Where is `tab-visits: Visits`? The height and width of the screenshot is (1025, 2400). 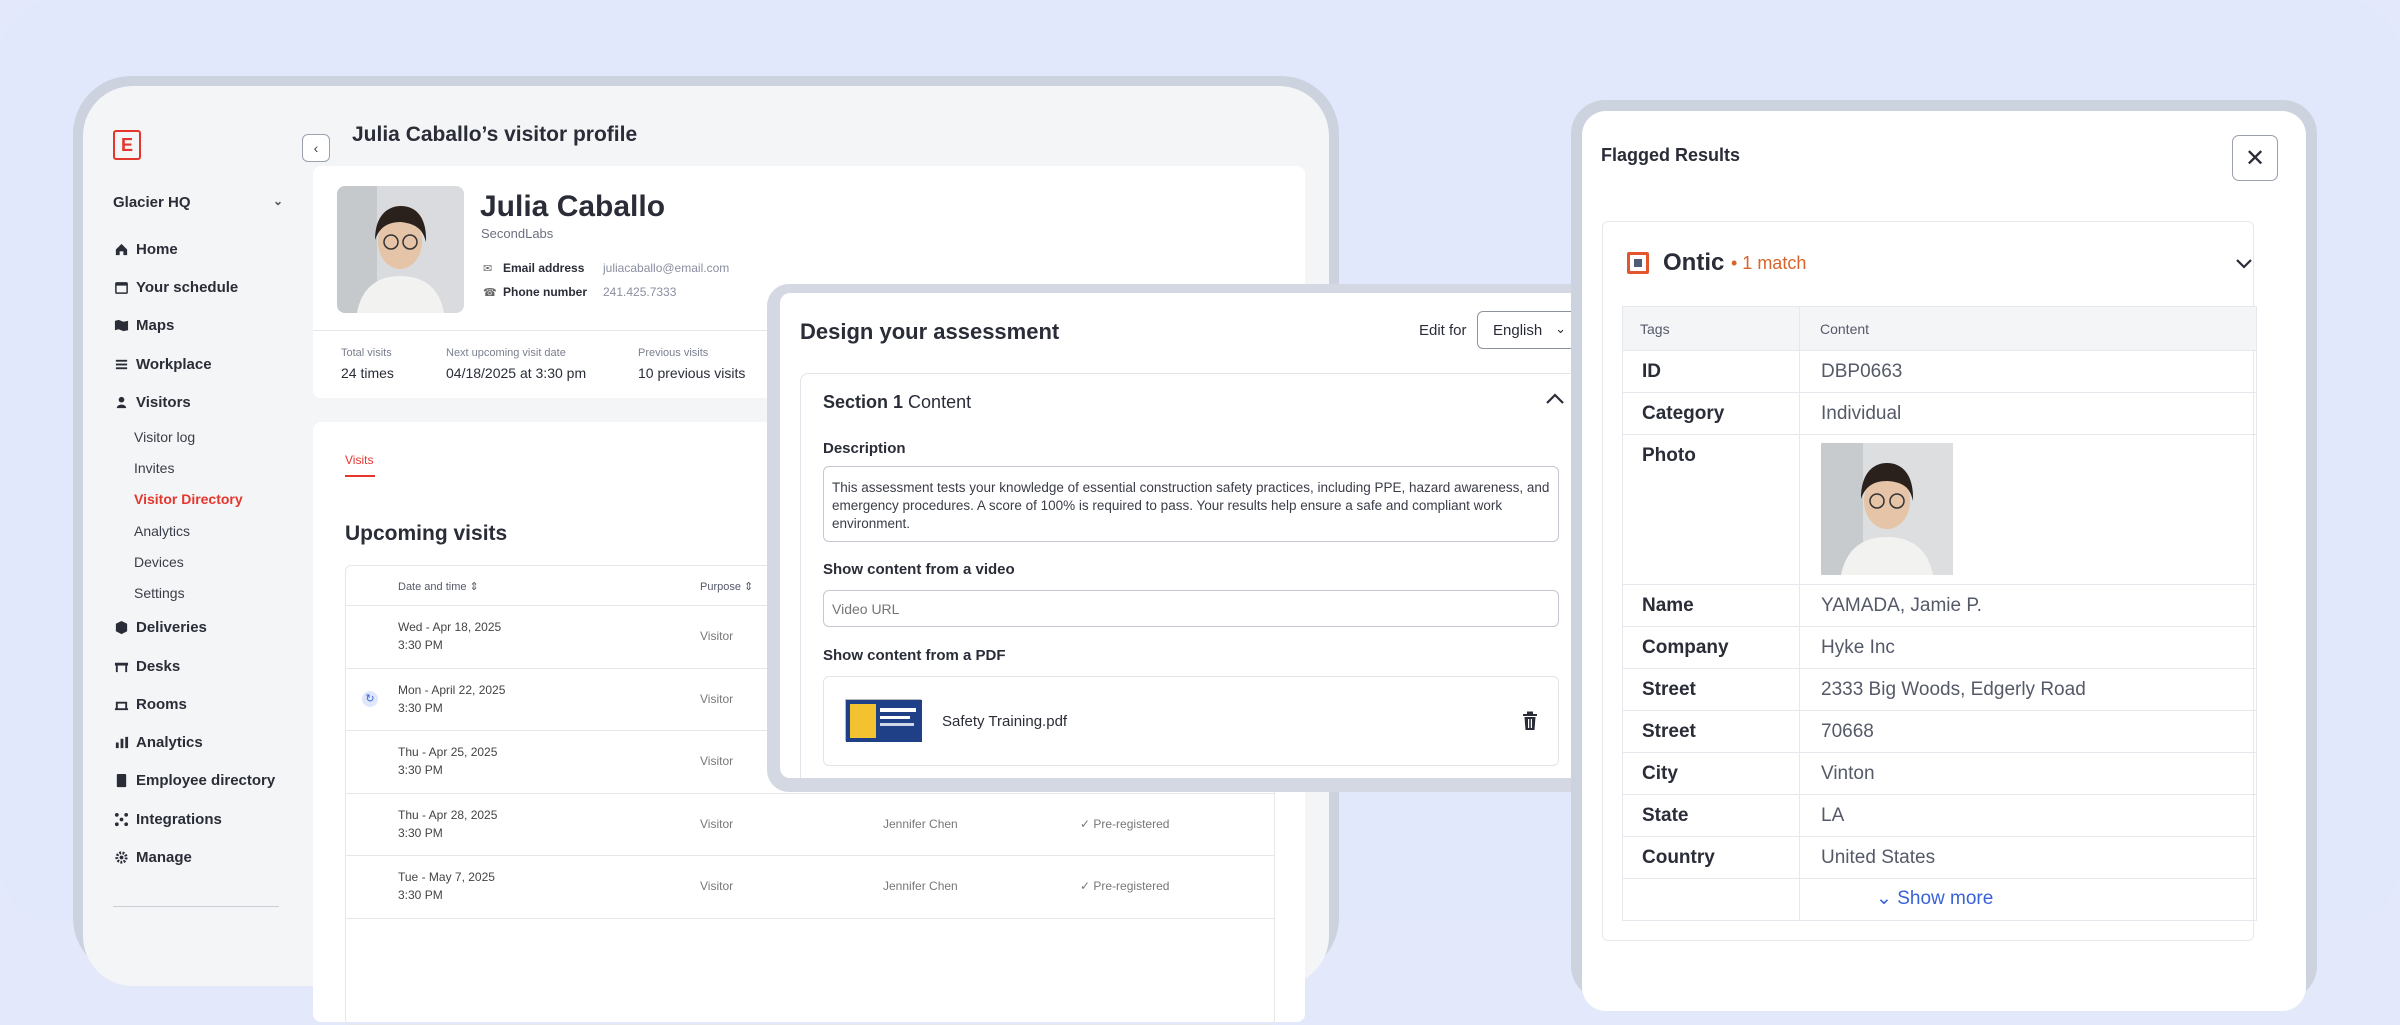
tab-visits: Visits is located at coordinates (359, 460).